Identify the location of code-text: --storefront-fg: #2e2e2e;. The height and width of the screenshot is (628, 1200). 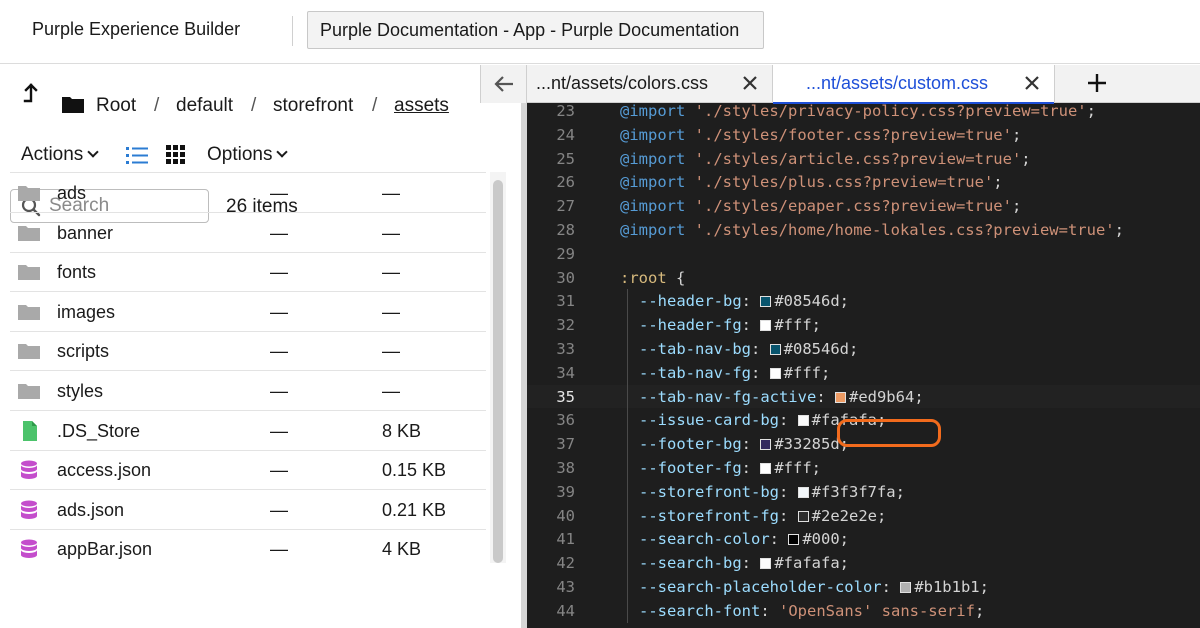
(763, 515).